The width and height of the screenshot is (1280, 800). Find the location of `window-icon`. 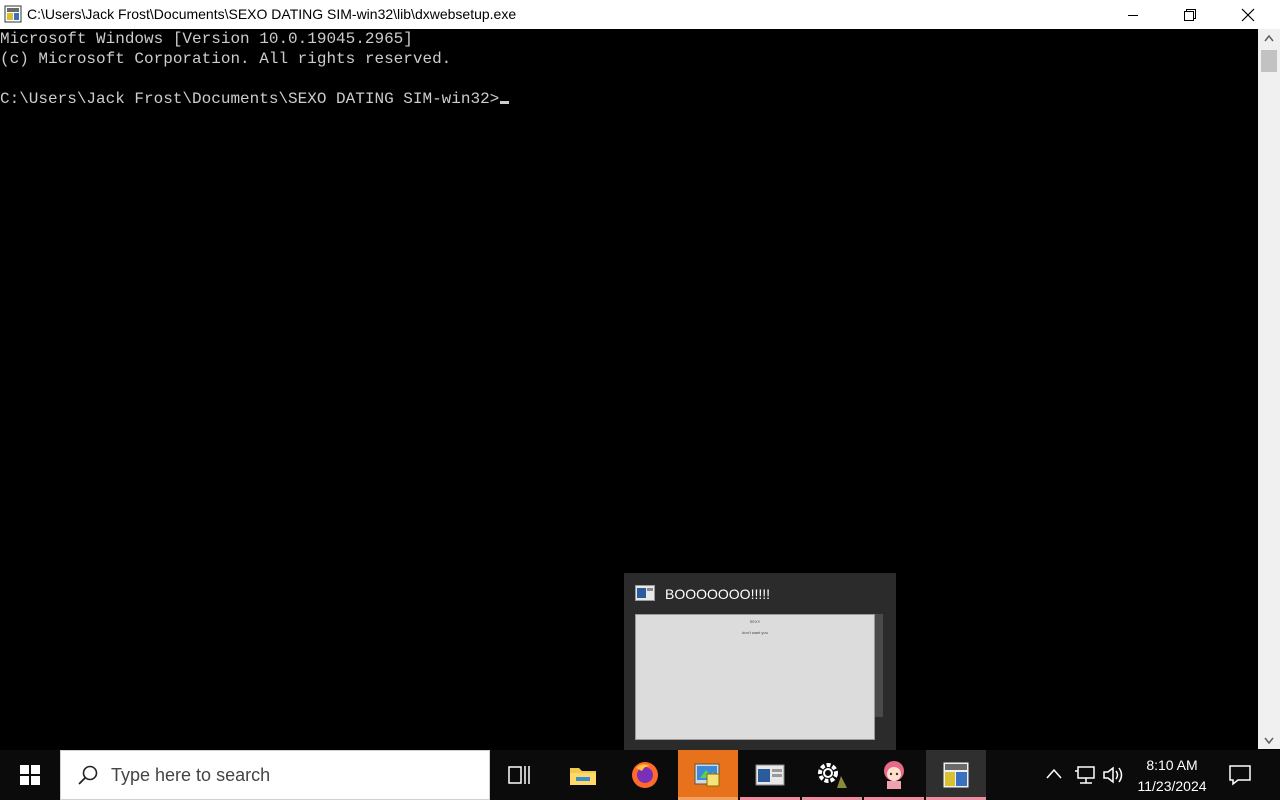

window-icon is located at coordinates (645, 593).